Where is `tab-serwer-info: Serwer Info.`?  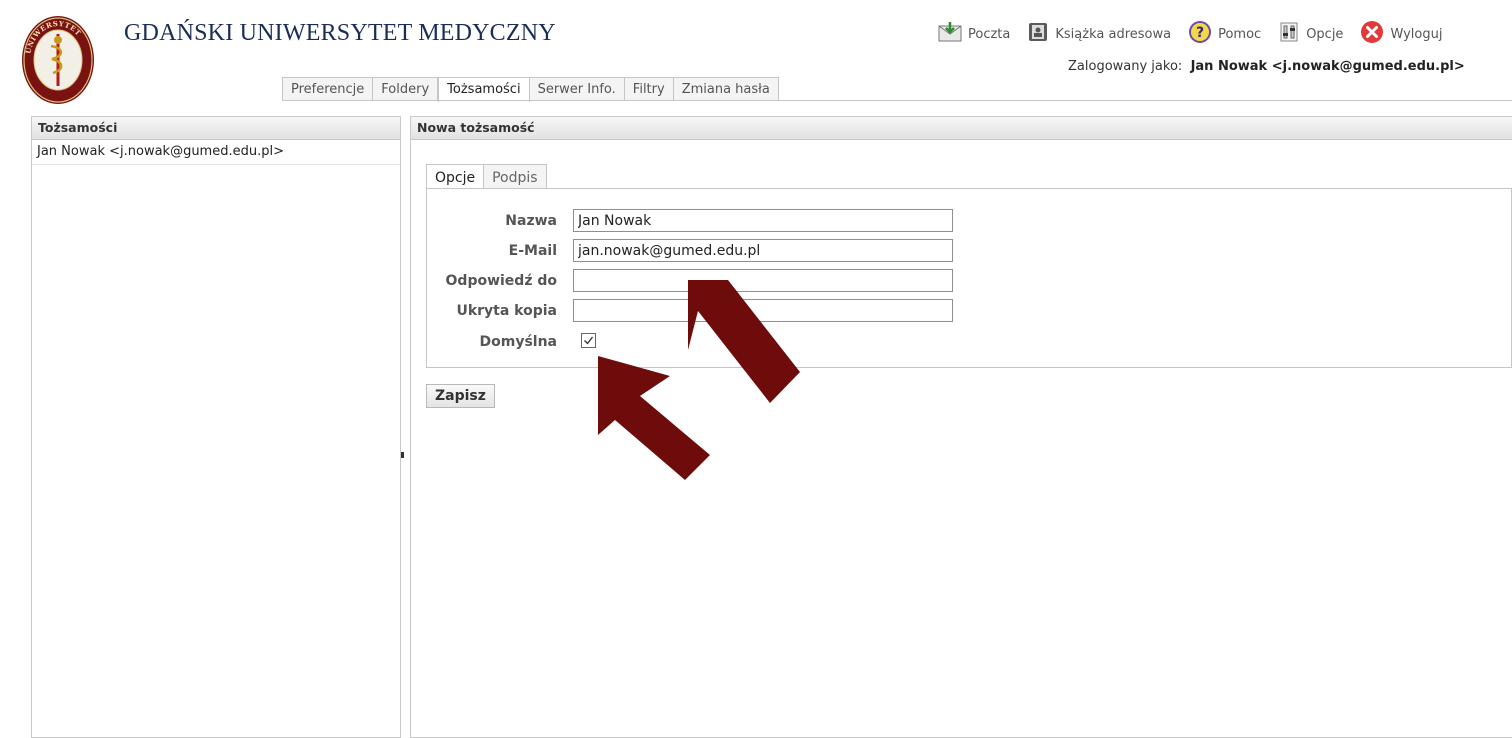
tab-serwer-info: Serwer Info. is located at coordinates (577, 89).